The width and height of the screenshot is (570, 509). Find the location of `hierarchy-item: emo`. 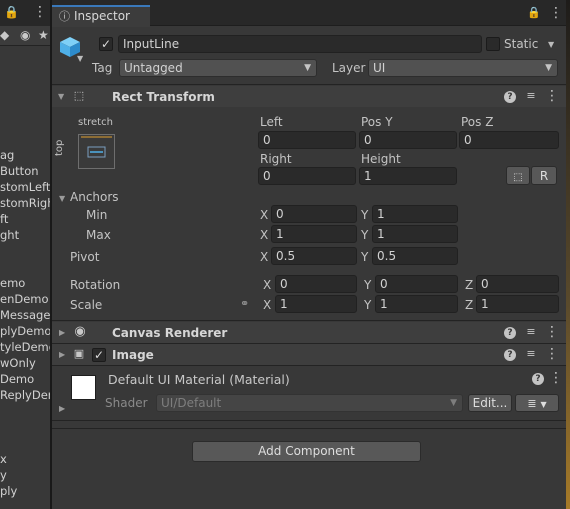

hierarchy-item: emo is located at coordinates (12, 283).